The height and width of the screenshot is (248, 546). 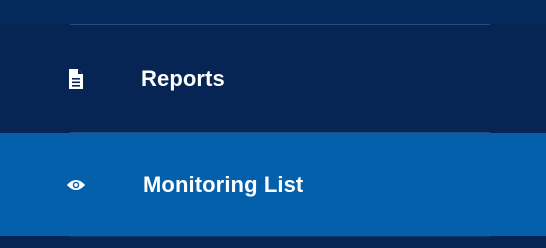 What do you see at coordinates (76, 185) in the screenshot?
I see `eye-icon` at bounding box center [76, 185].